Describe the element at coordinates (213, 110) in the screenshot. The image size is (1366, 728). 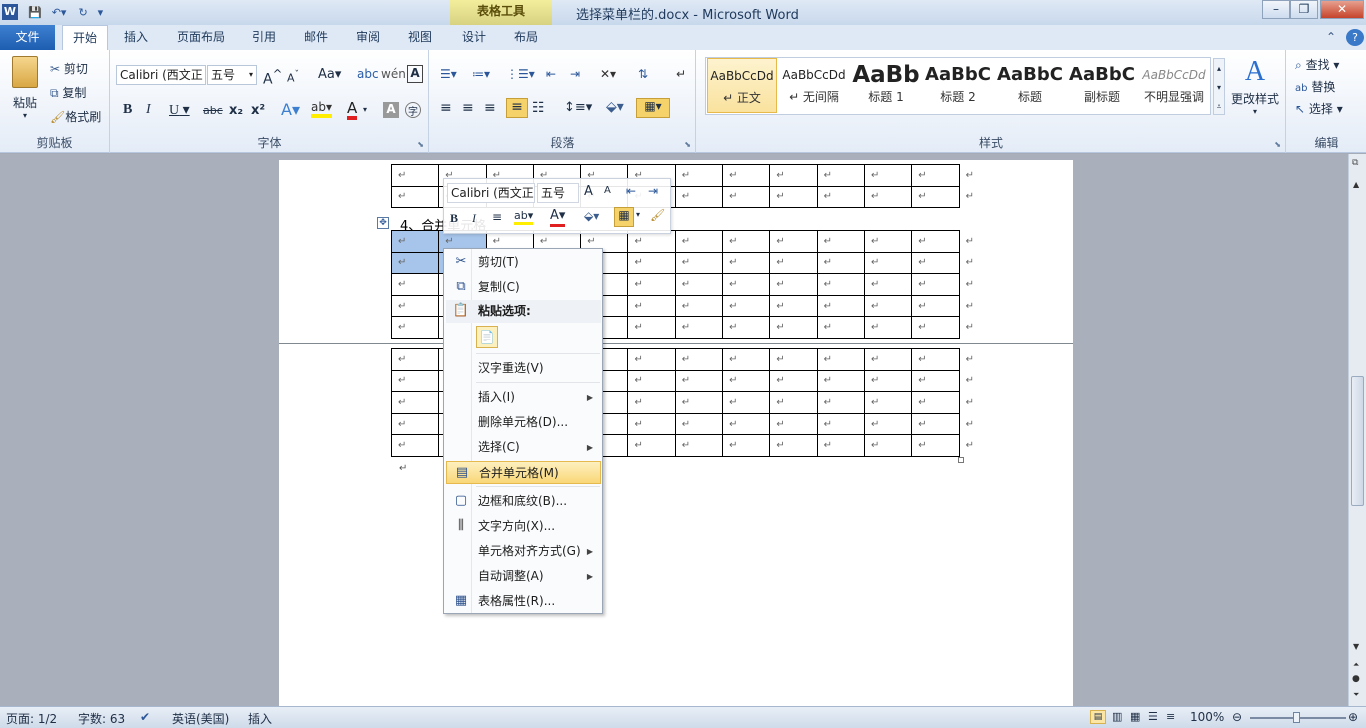
I see `strikethrough-button: abc` at that location.